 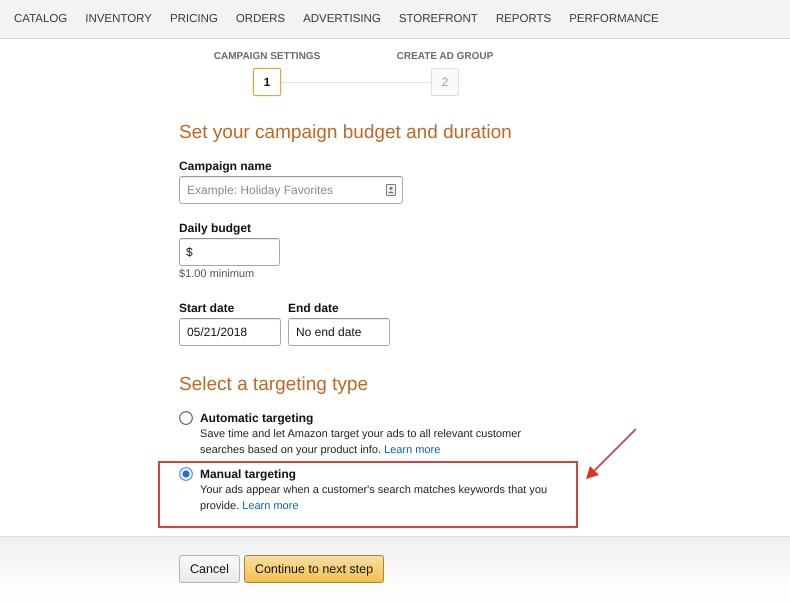 I want to click on field-label: Campaign name, so click(x=226, y=166).